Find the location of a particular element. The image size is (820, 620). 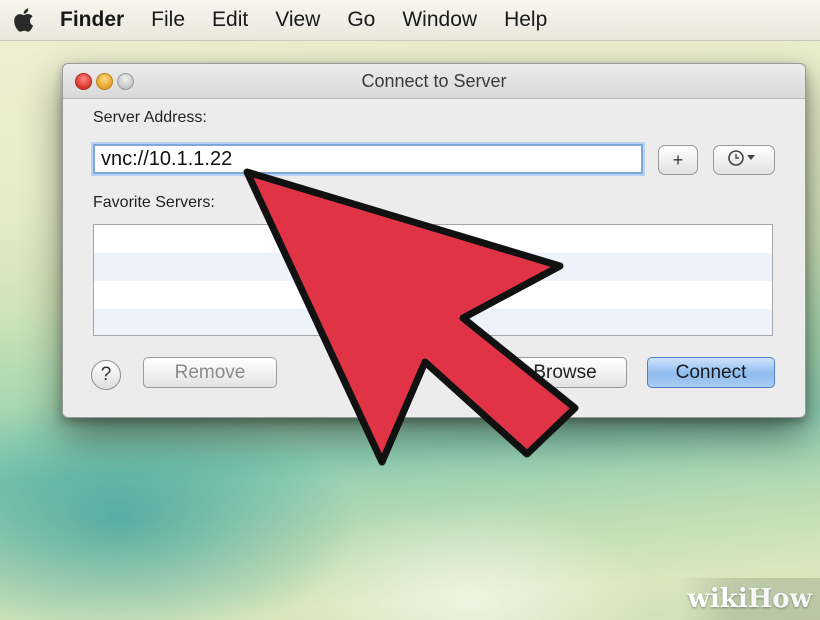

favorite-servers-list is located at coordinates (433, 280).